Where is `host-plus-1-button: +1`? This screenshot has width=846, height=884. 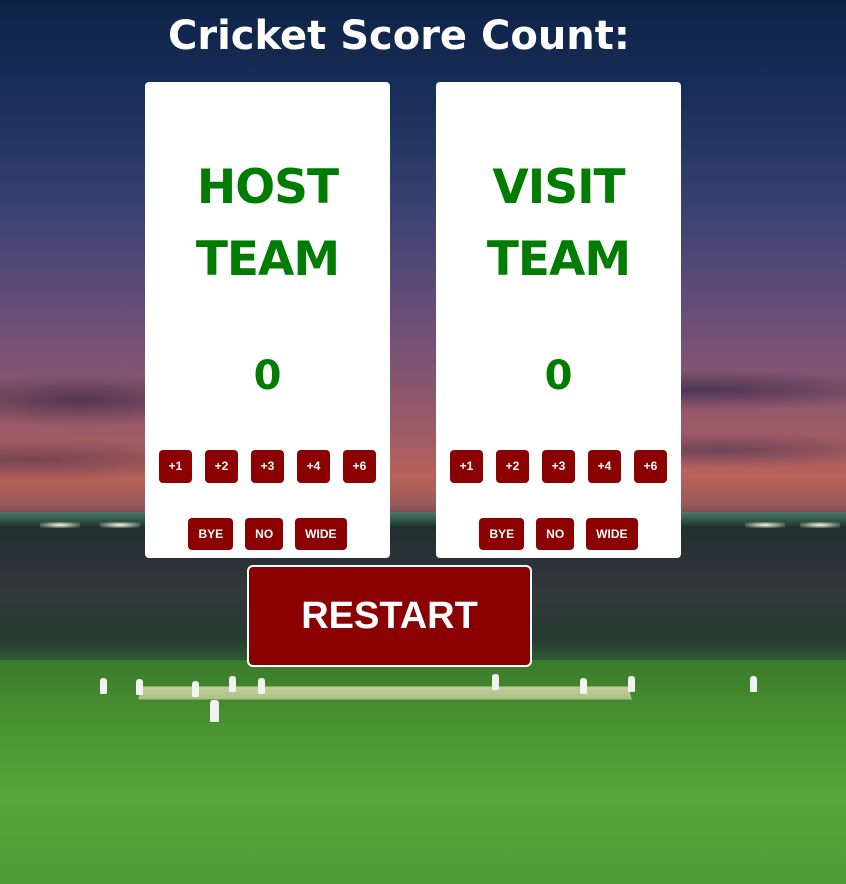
host-plus-1-button: +1 is located at coordinates (175, 466).